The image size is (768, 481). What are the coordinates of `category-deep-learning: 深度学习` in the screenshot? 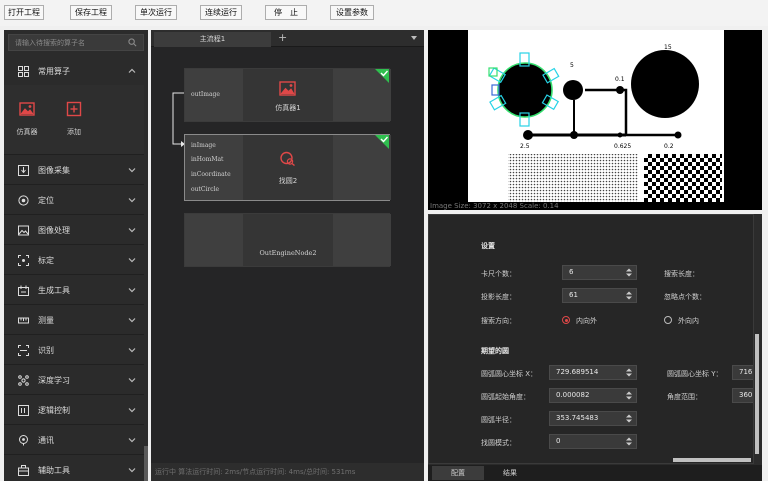 It's located at (74, 380).